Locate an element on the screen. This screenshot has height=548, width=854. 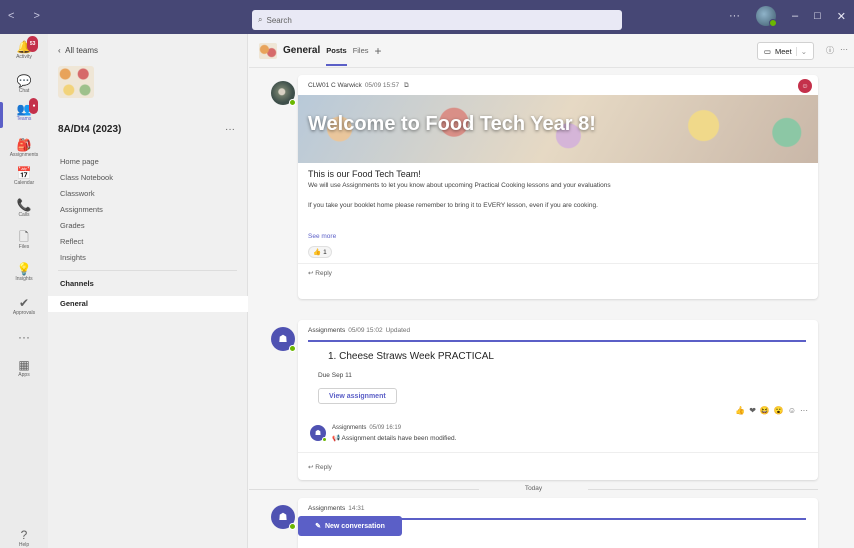
chevron-down-icon: ⌄ is located at coordinates (801, 51).